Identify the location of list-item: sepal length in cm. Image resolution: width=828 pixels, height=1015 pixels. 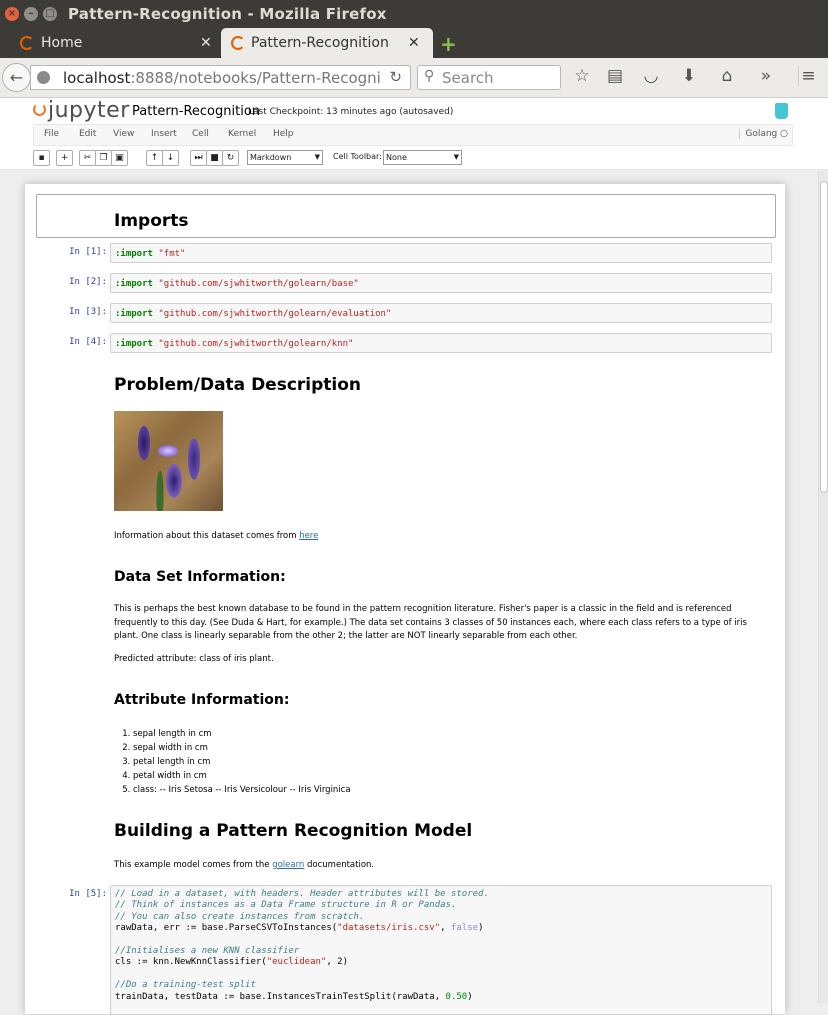
(242, 734).